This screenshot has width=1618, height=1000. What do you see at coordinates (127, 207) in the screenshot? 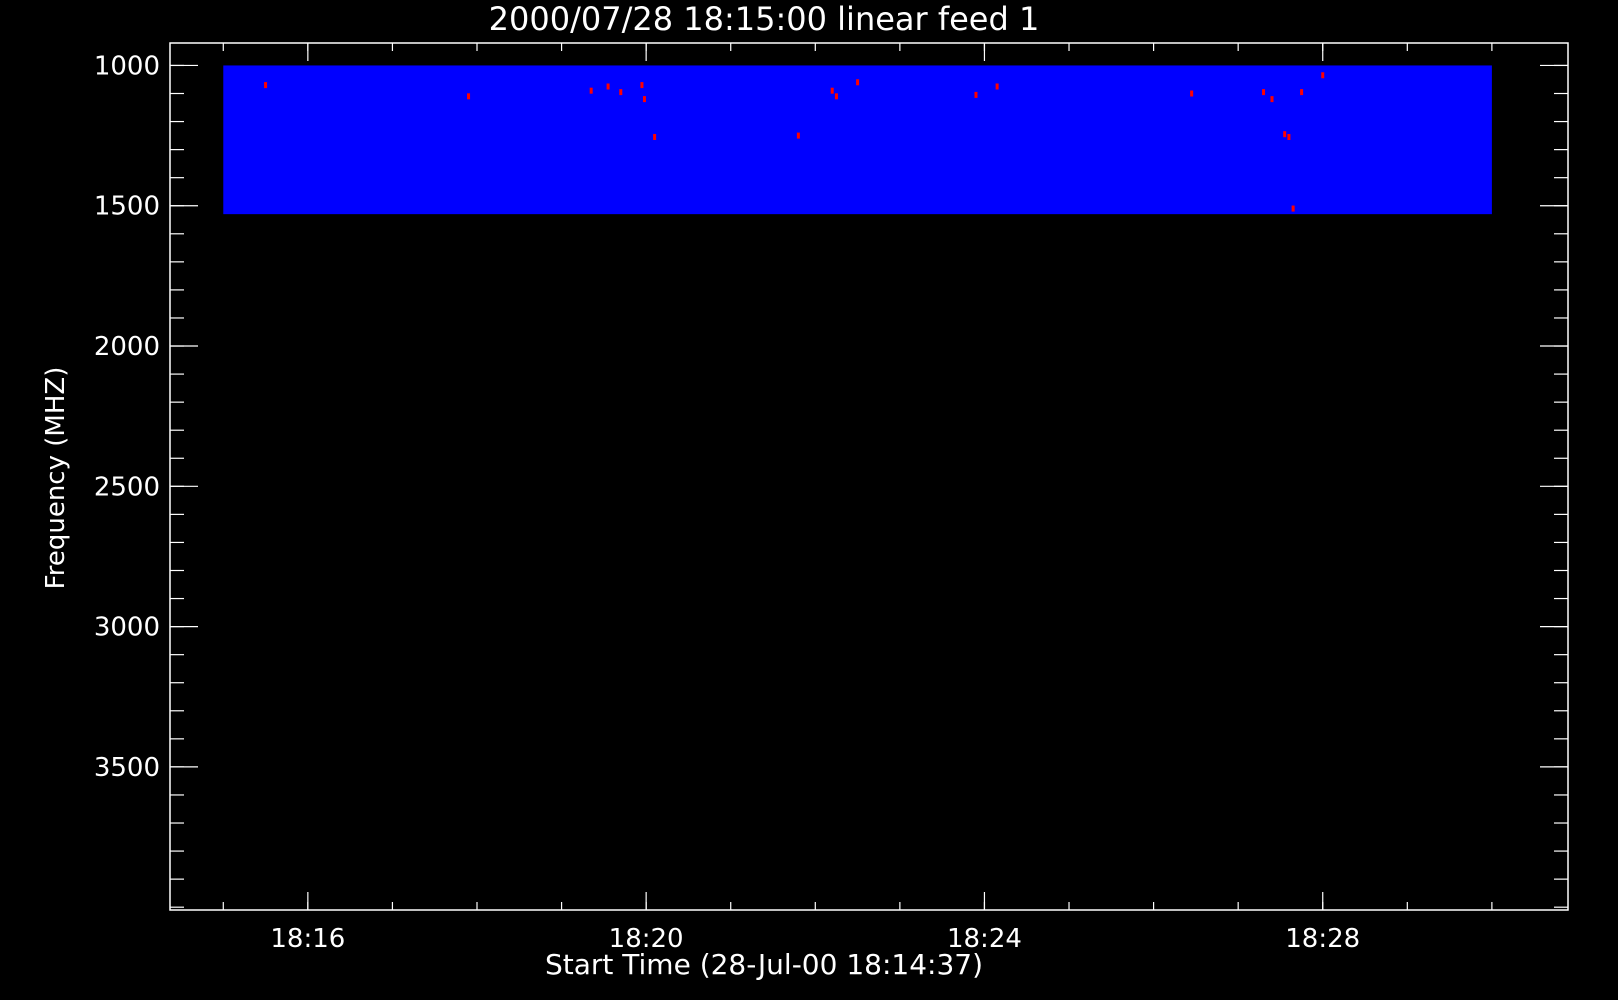
I see `y-tick-label: 1500` at bounding box center [127, 207].